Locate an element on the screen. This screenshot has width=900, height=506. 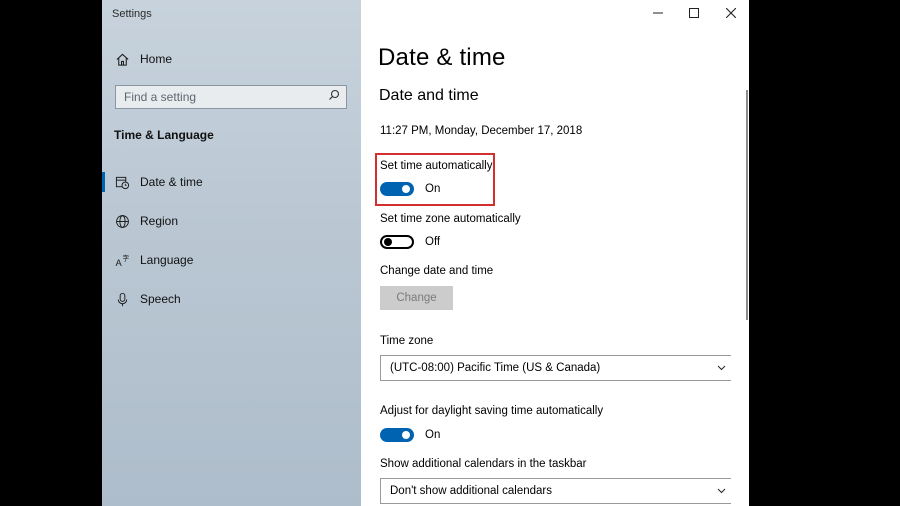
window-title: Settings is located at coordinates (132, 14).